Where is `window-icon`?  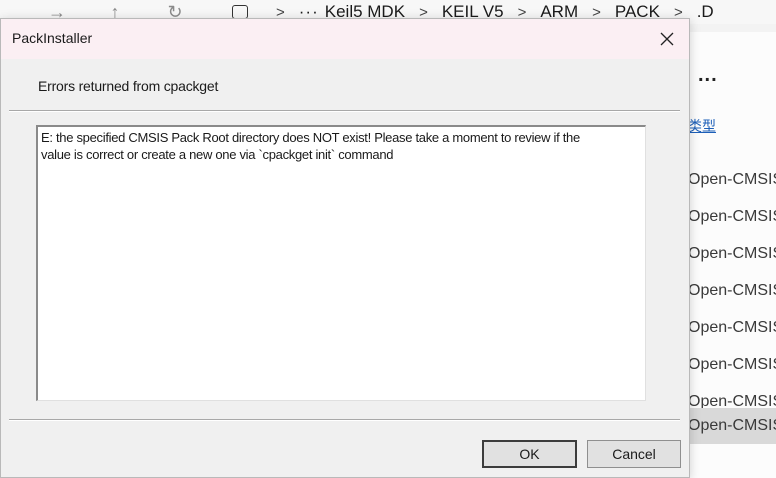 window-icon is located at coordinates (240, 12).